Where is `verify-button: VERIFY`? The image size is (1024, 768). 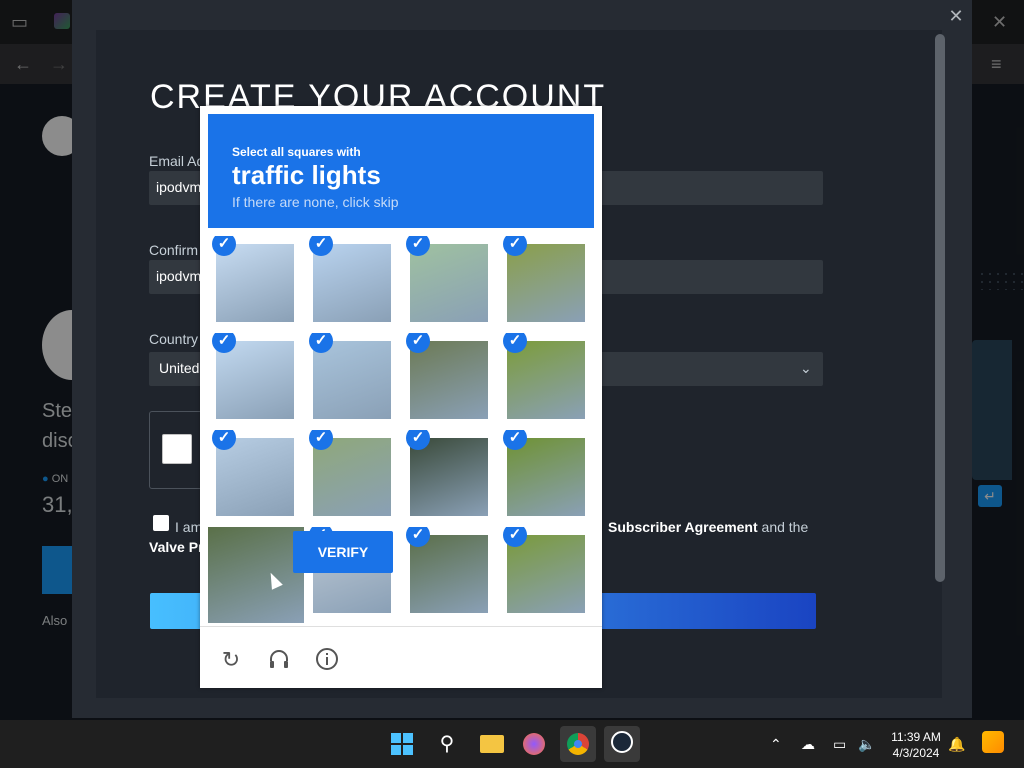
verify-button: VERIFY is located at coordinates (343, 552).